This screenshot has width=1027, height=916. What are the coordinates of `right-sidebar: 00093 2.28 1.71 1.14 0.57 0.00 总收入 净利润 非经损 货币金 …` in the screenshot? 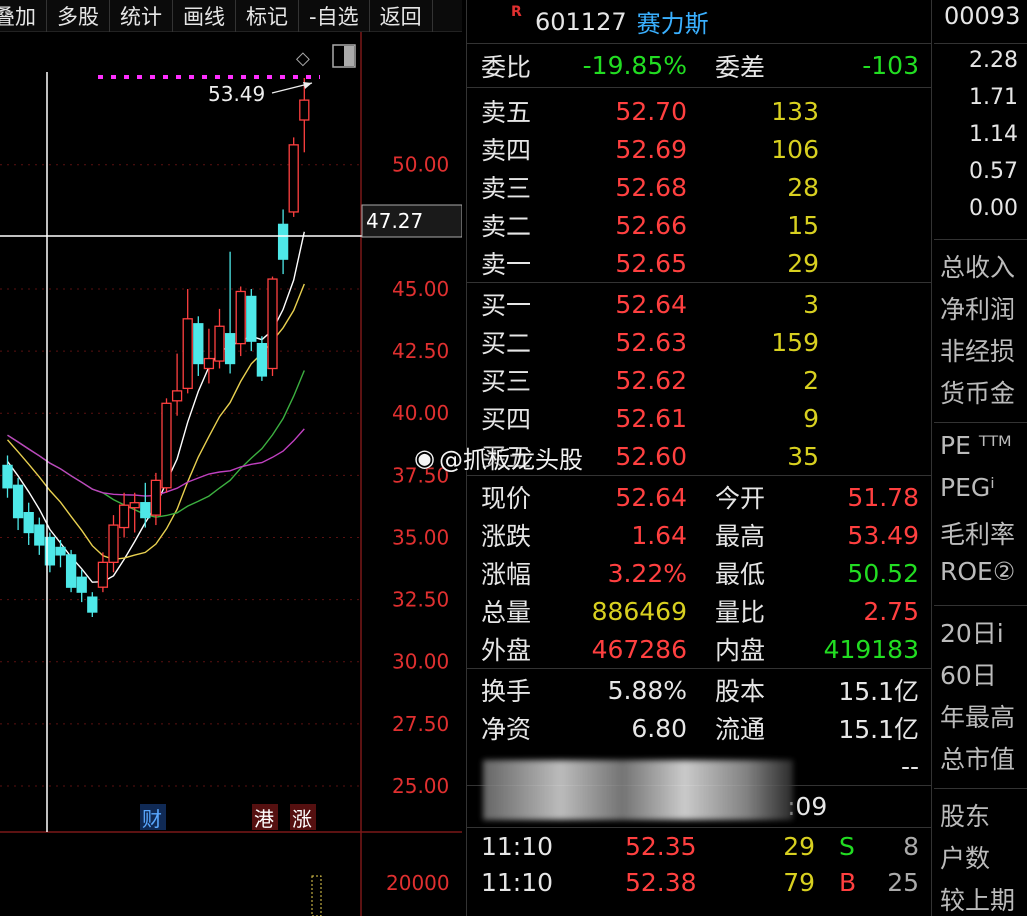 It's located at (980, 458).